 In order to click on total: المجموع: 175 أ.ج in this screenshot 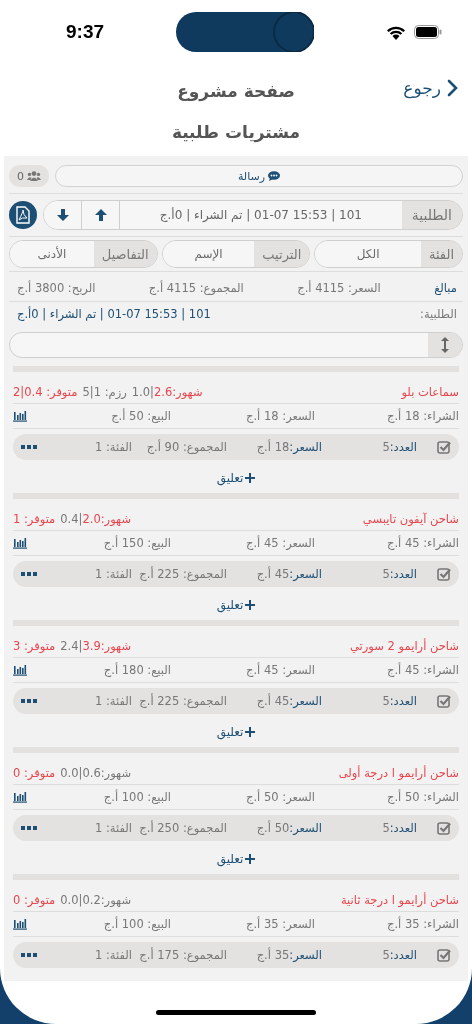, I will do `click(182, 955)`.